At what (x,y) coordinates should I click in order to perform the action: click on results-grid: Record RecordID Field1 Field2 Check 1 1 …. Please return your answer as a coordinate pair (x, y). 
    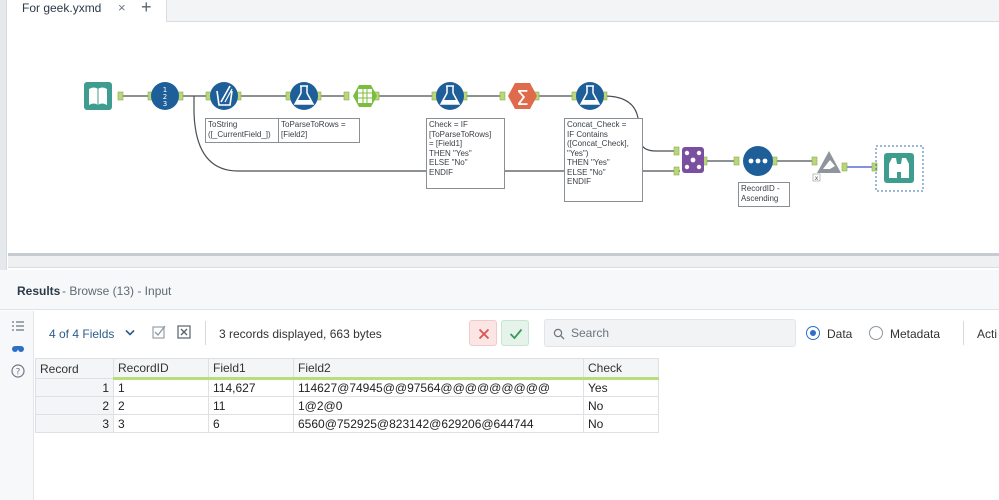
    Looking at the image, I should click on (347, 395).